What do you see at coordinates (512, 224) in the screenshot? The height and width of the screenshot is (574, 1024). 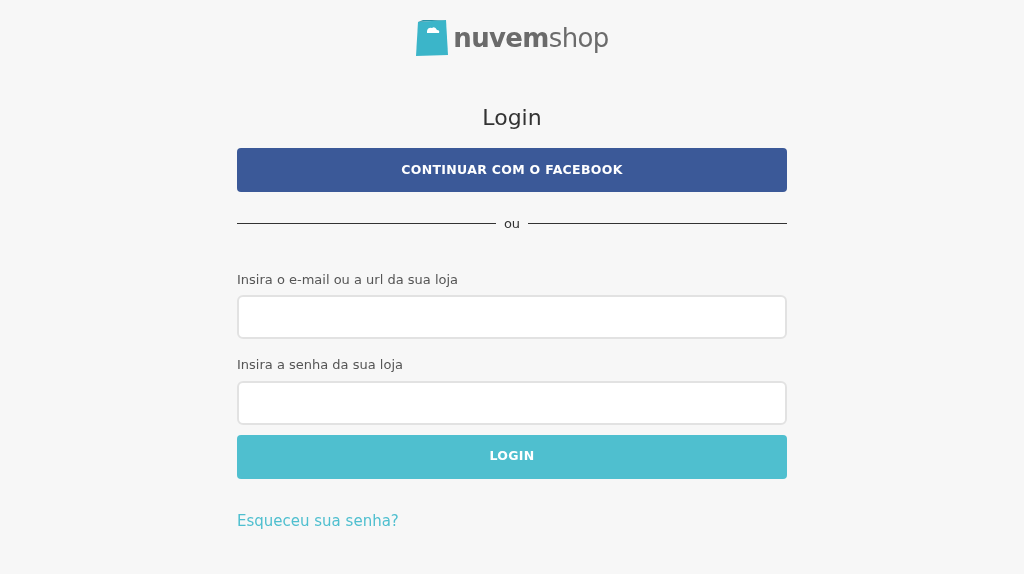 I see `divider-label: ou` at bounding box center [512, 224].